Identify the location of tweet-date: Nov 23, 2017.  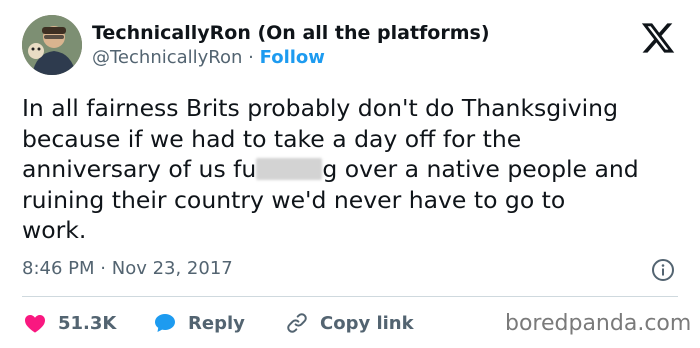
(172, 268).